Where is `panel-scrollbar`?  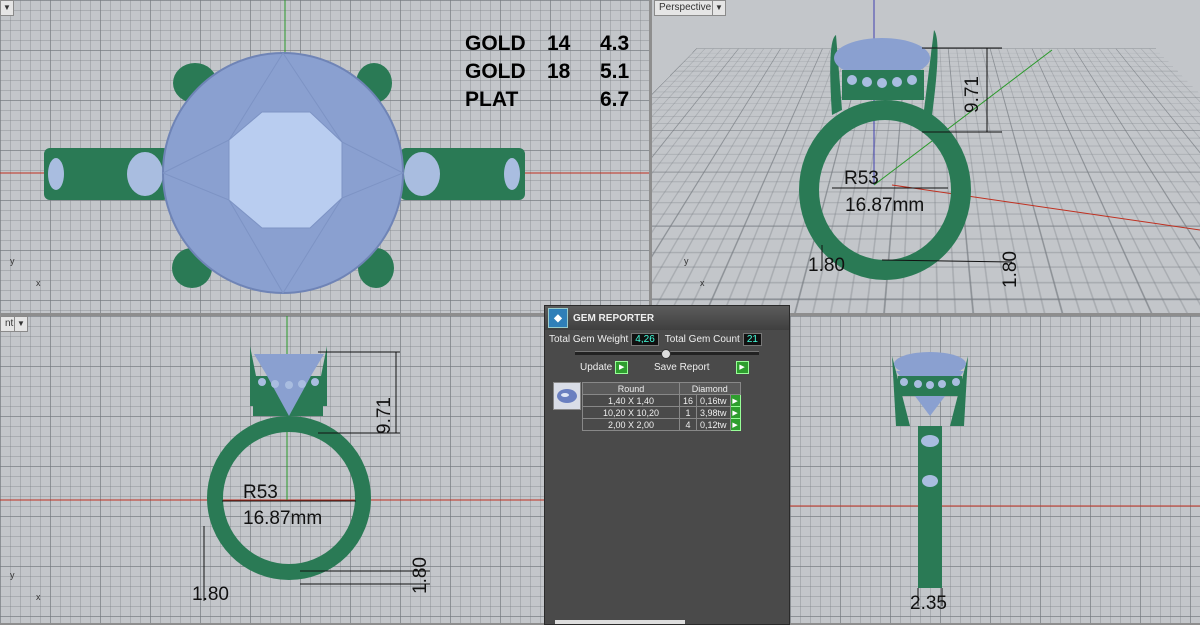
panel-scrollbar is located at coordinates (620, 622).